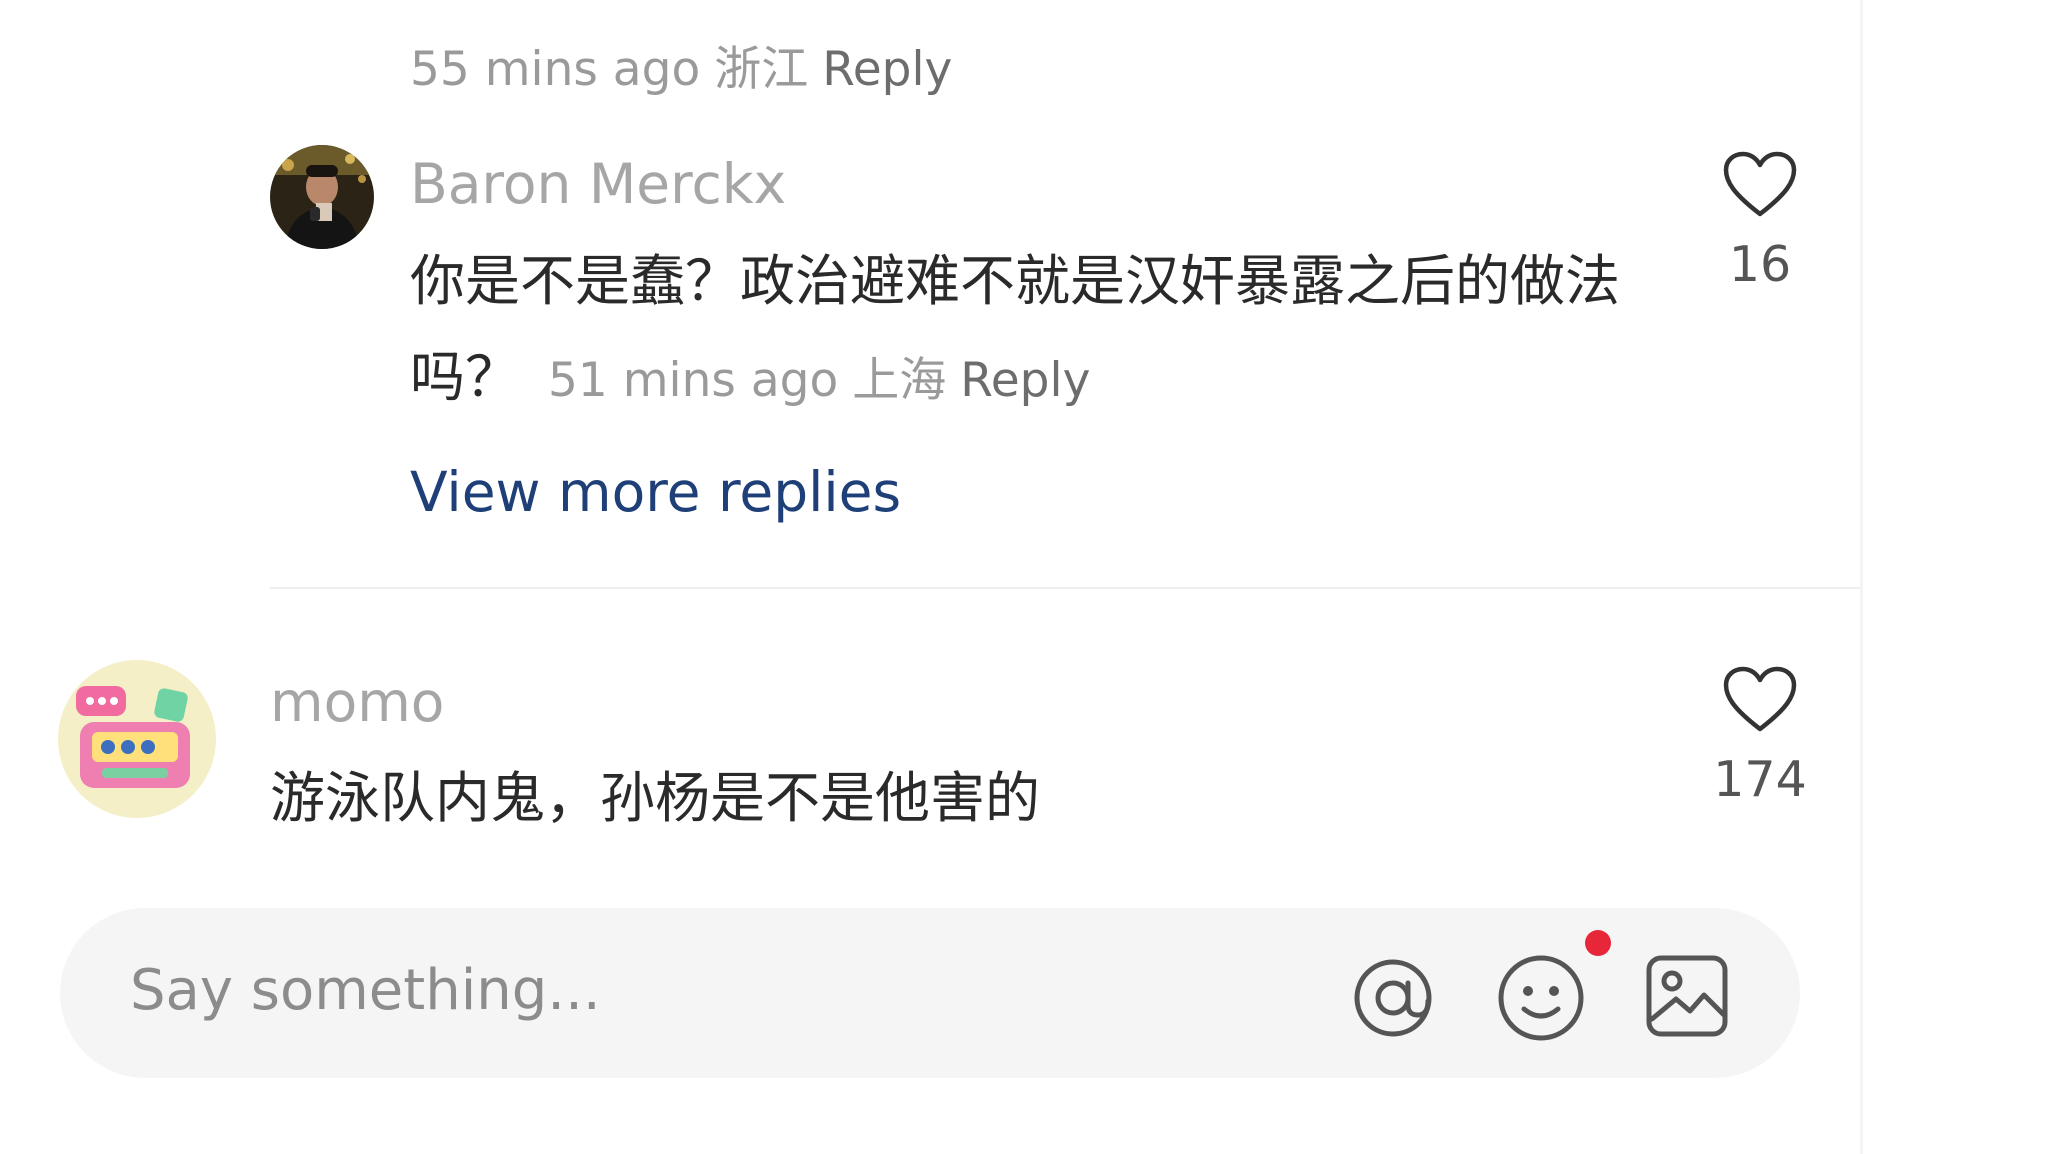 This screenshot has width=2064, height=1154. What do you see at coordinates (1393, 1000) in the screenshot?
I see `at-icon` at bounding box center [1393, 1000].